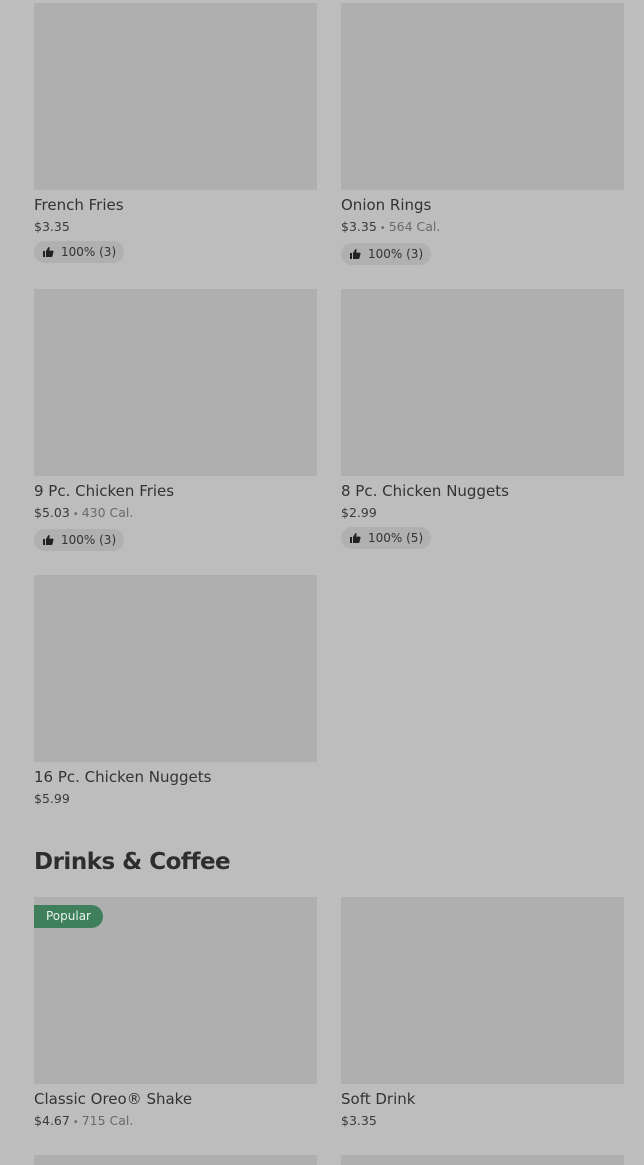 This screenshot has height=1165, width=644. What do you see at coordinates (123, 777) in the screenshot?
I see `item-name: 16 Pc. Chicken Nuggets` at bounding box center [123, 777].